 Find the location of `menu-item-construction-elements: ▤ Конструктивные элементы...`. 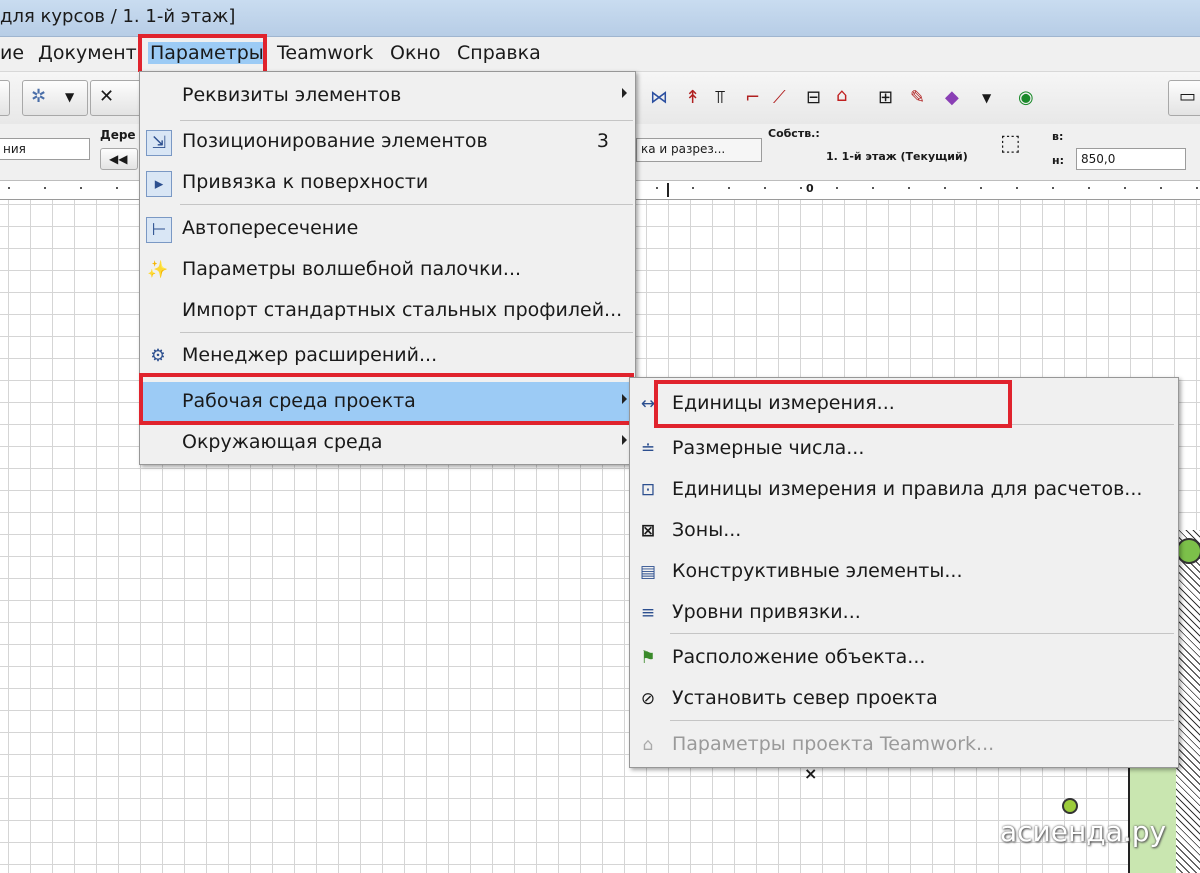

menu-item-construction-elements: ▤ Конструктивные элементы... is located at coordinates (904, 572).